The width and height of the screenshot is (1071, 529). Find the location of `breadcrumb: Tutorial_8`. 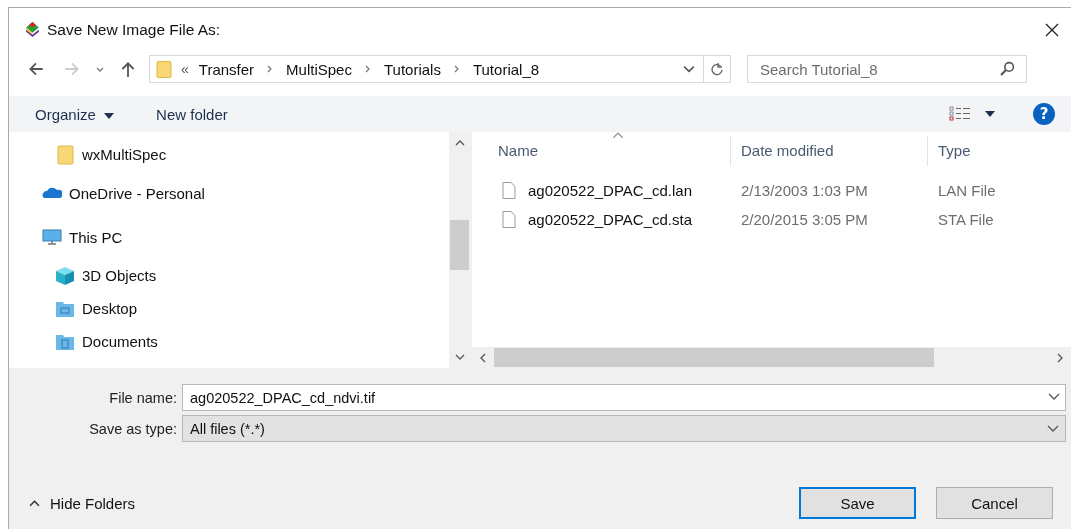

breadcrumb: Tutorial_8 is located at coordinates (506, 69).